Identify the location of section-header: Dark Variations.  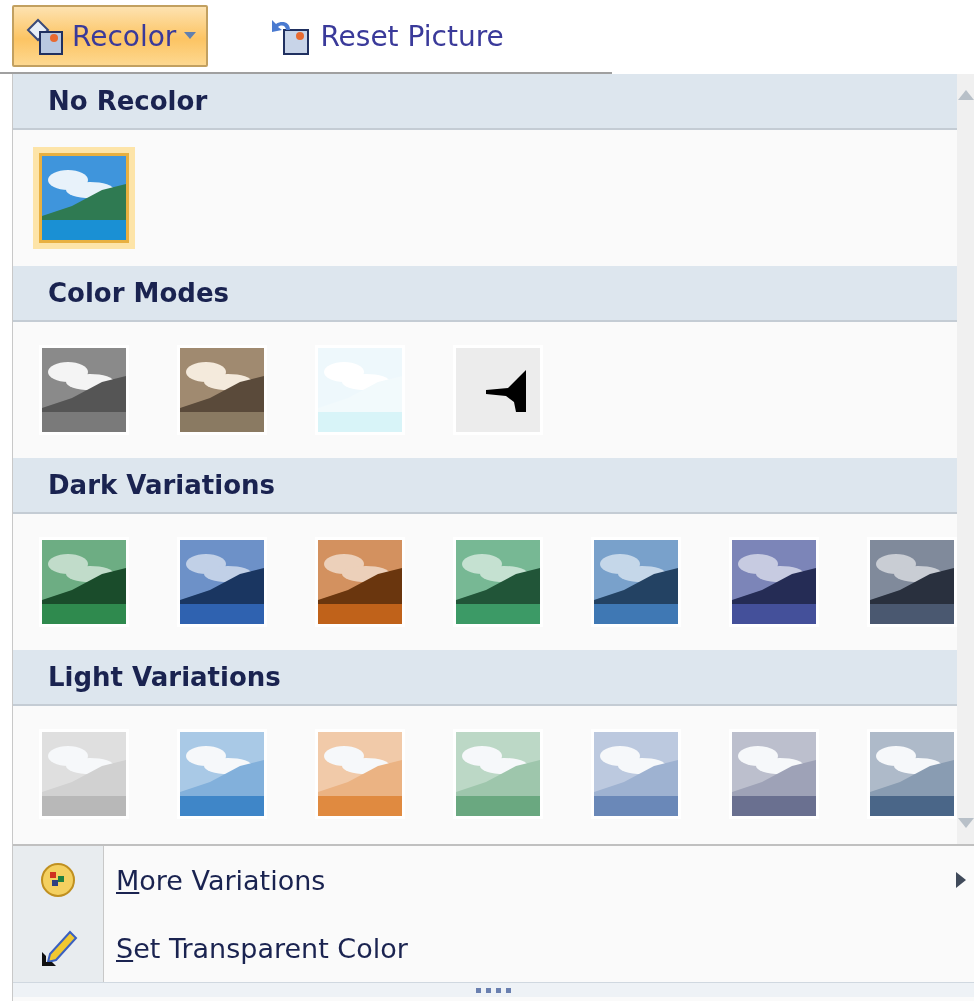
(485, 486).